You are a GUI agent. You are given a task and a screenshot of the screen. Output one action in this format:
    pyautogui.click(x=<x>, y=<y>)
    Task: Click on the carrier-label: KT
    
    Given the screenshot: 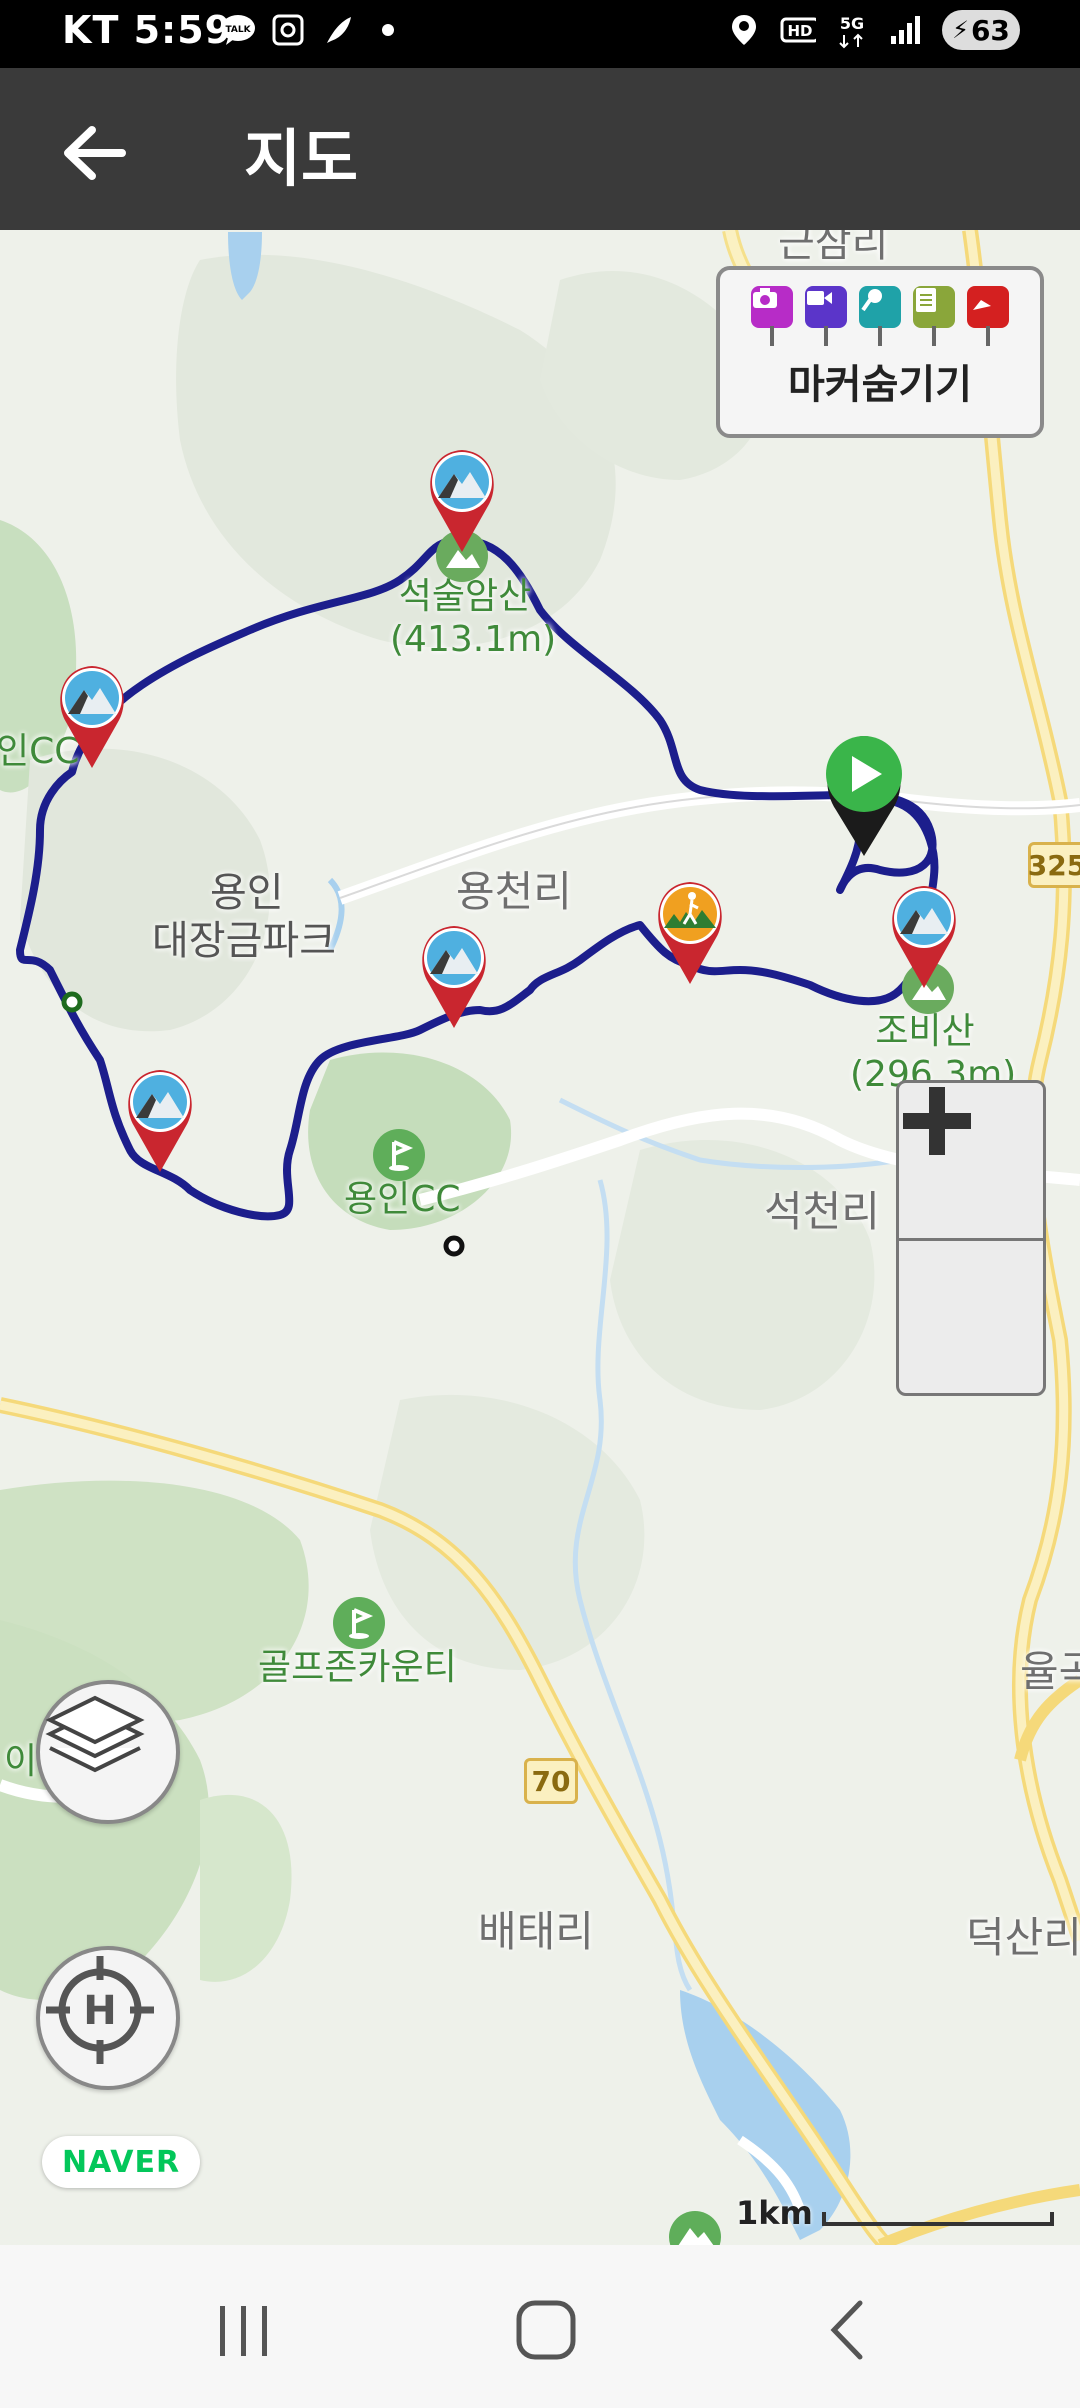 What is the action you would take?
    pyautogui.click(x=91, y=30)
    